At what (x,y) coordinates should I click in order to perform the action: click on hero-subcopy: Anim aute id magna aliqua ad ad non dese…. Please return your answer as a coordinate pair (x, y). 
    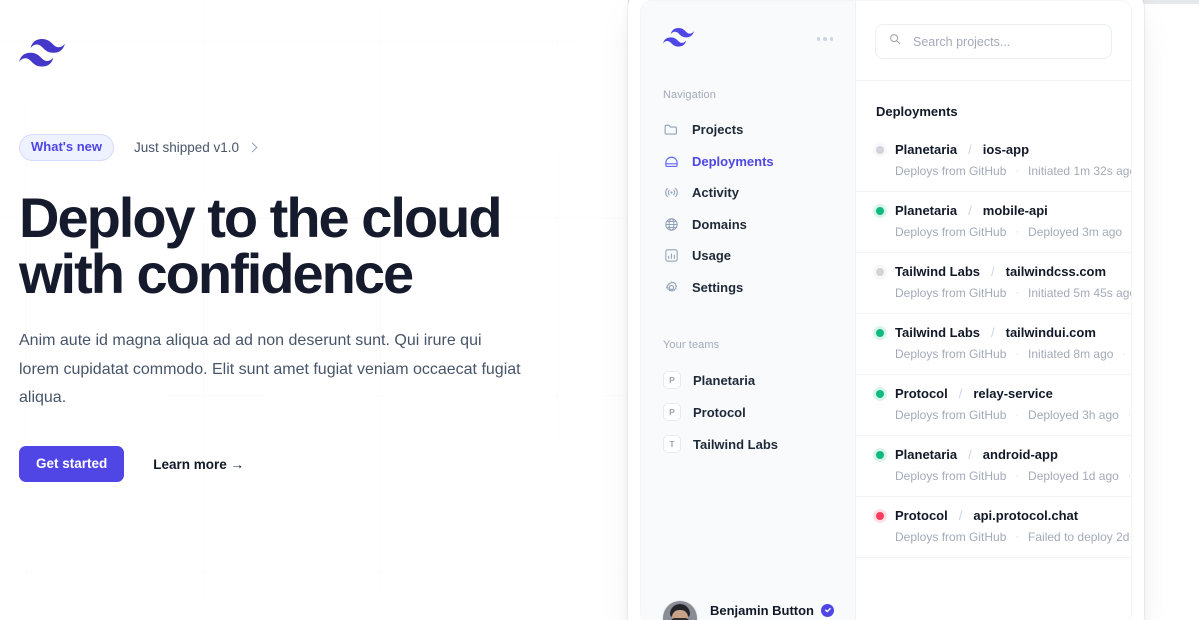
    Looking at the image, I should click on (270, 369).